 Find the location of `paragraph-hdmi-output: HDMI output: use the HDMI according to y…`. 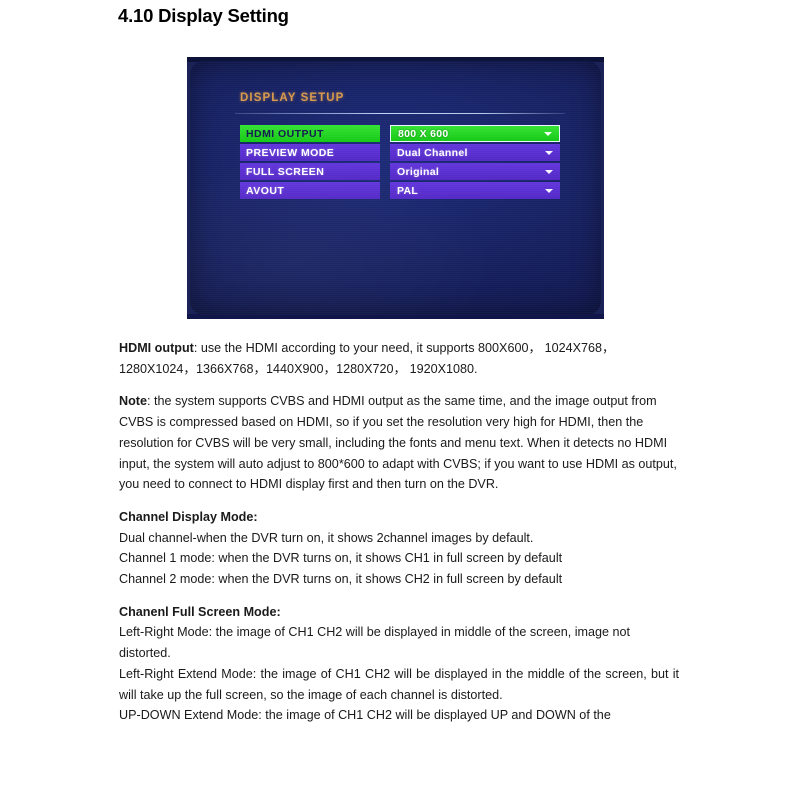

paragraph-hdmi-output: HDMI output: use the HDMI according to y… is located at coordinates (399, 358).